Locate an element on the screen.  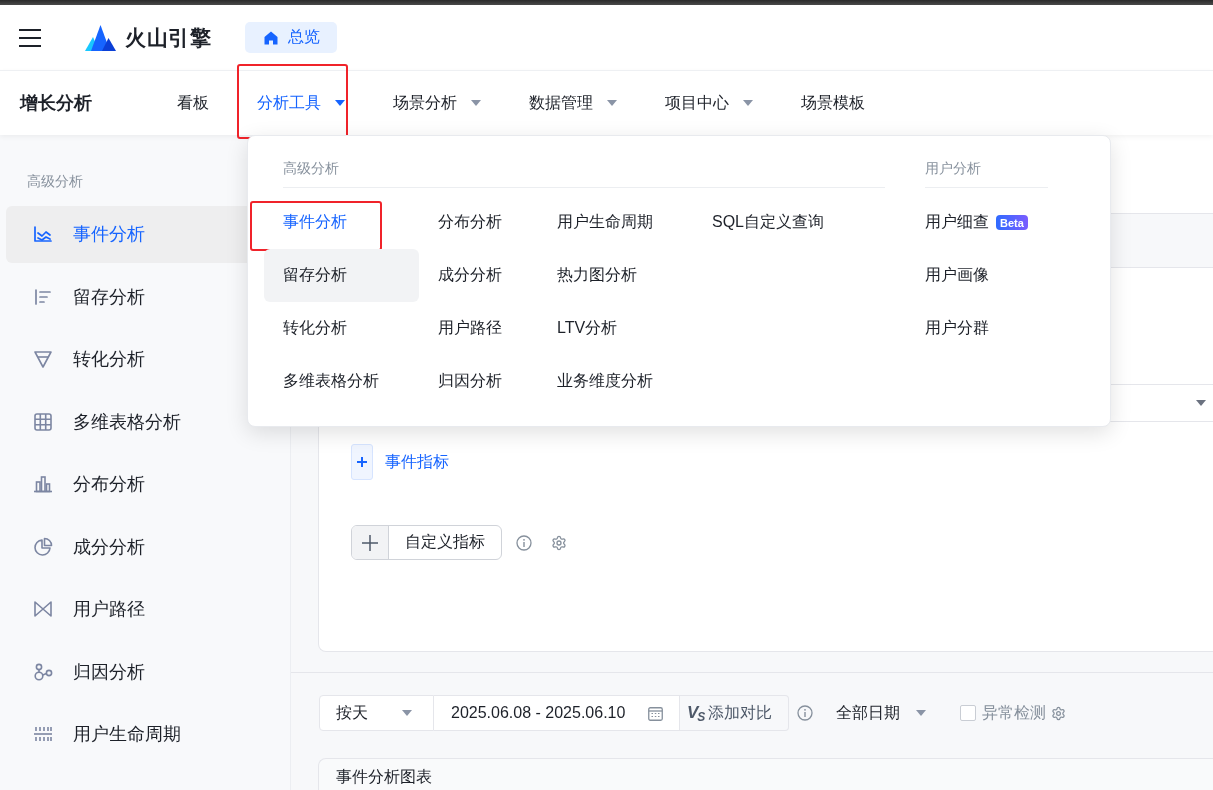
menu-section-title: 高级分析 is located at coordinates (584, 173).